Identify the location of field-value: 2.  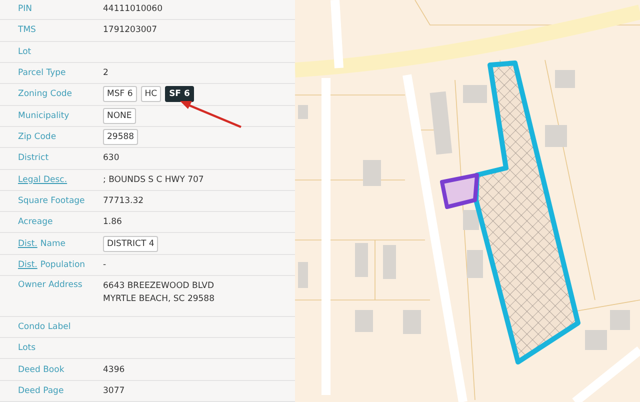
(105, 73).